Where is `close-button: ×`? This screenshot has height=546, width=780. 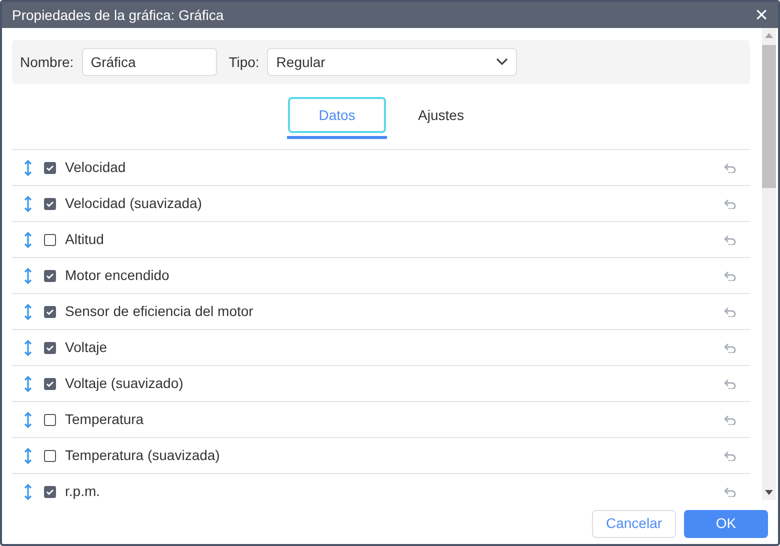 close-button: × is located at coordinates (761, 15).